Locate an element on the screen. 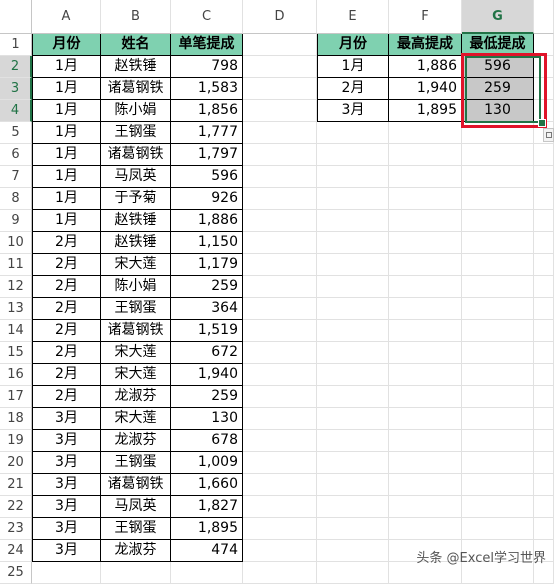 This screenshot has width=554, height=584. row-header: 18 is located at coordinates (16, 419).